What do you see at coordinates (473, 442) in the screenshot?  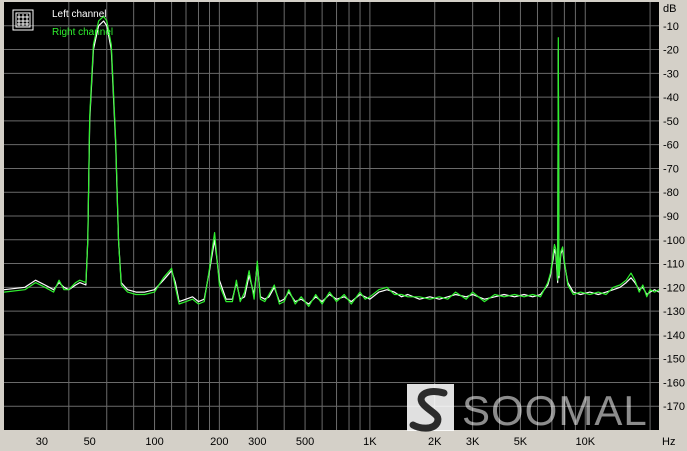 I see `x-tick-label: 3K` at bounding box center [473, 442].